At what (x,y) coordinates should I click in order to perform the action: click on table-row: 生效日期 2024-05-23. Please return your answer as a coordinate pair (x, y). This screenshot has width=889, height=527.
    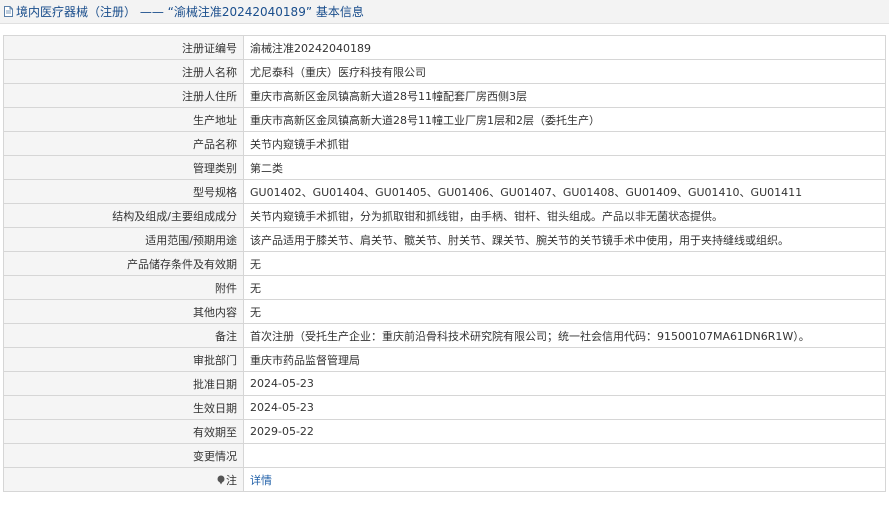
    Looking at the image, I should click on (444, 407).